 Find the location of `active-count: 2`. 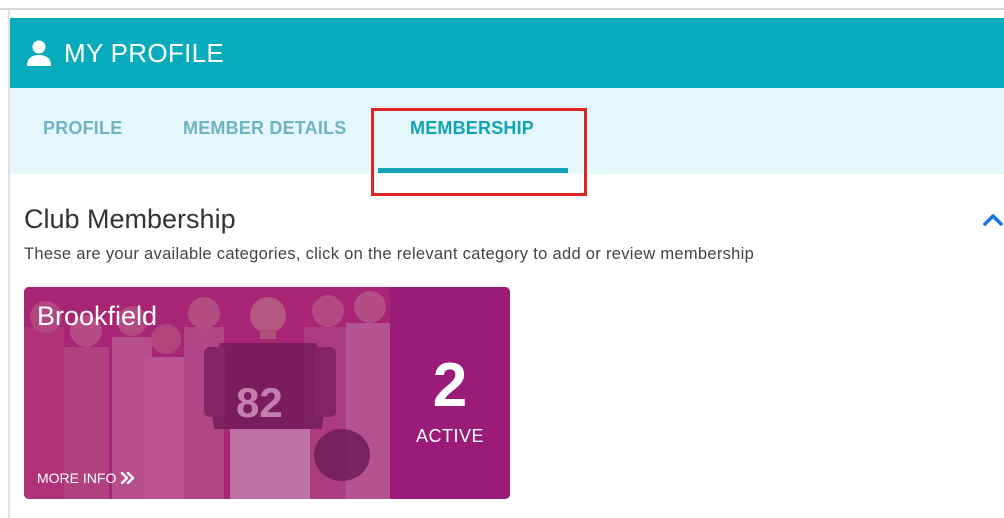

active-count: 2 is located at coordinates (450, 385).